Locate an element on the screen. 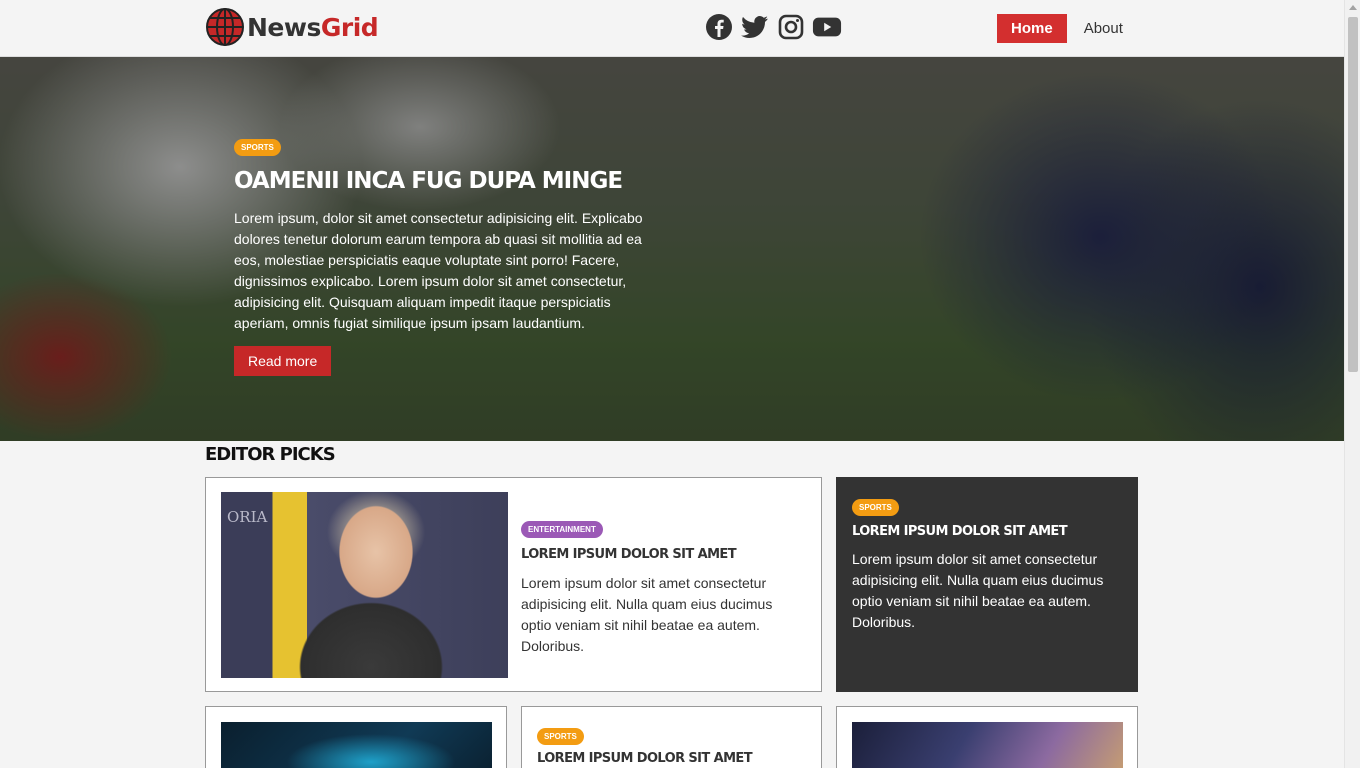 The width and height of the screenshot is (1360, 768). main-nav: Home About is located at coordinates (1060, 28).